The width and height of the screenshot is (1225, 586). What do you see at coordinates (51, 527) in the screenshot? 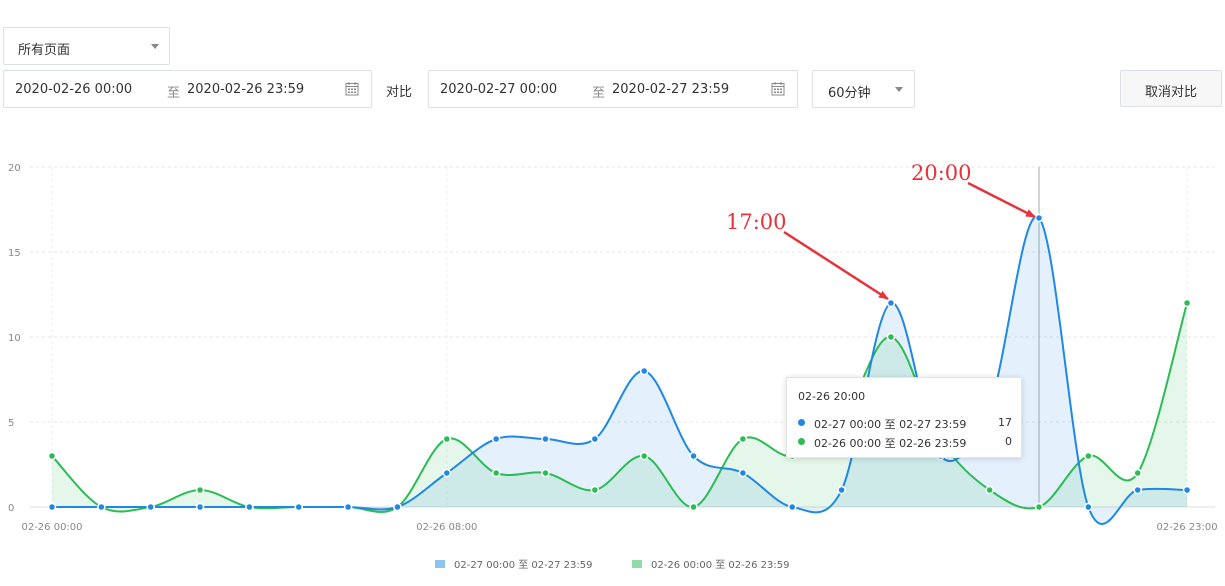
I see `x-tick-label: 02-26 00:00` at bounding box center [51, 527].